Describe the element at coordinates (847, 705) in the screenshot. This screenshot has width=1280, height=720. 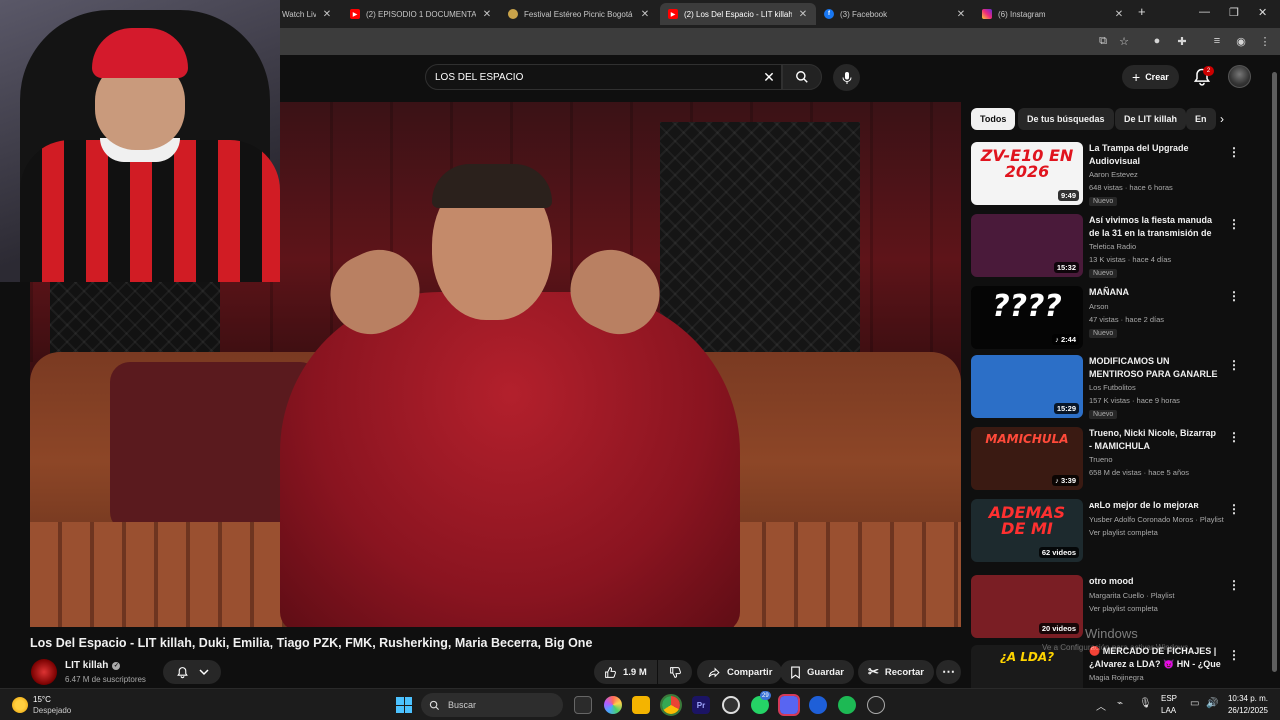
I see `spotify-icon` at that location.